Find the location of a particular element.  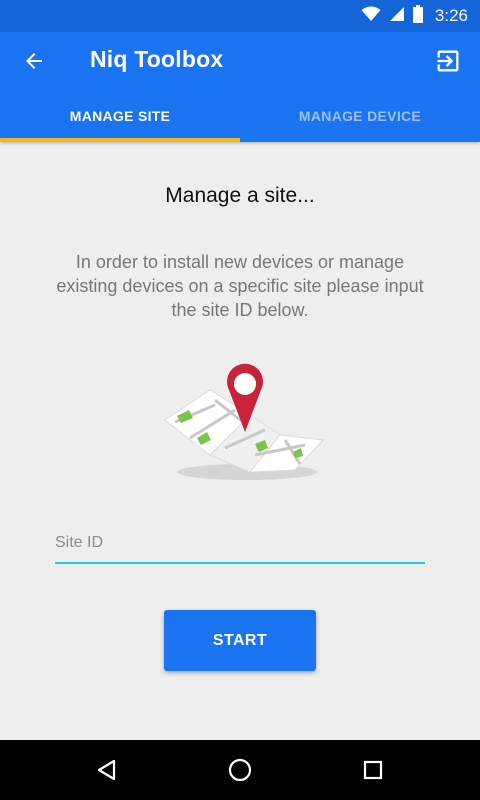

status-icons: 3:26 is located at coordinates (414, 16).